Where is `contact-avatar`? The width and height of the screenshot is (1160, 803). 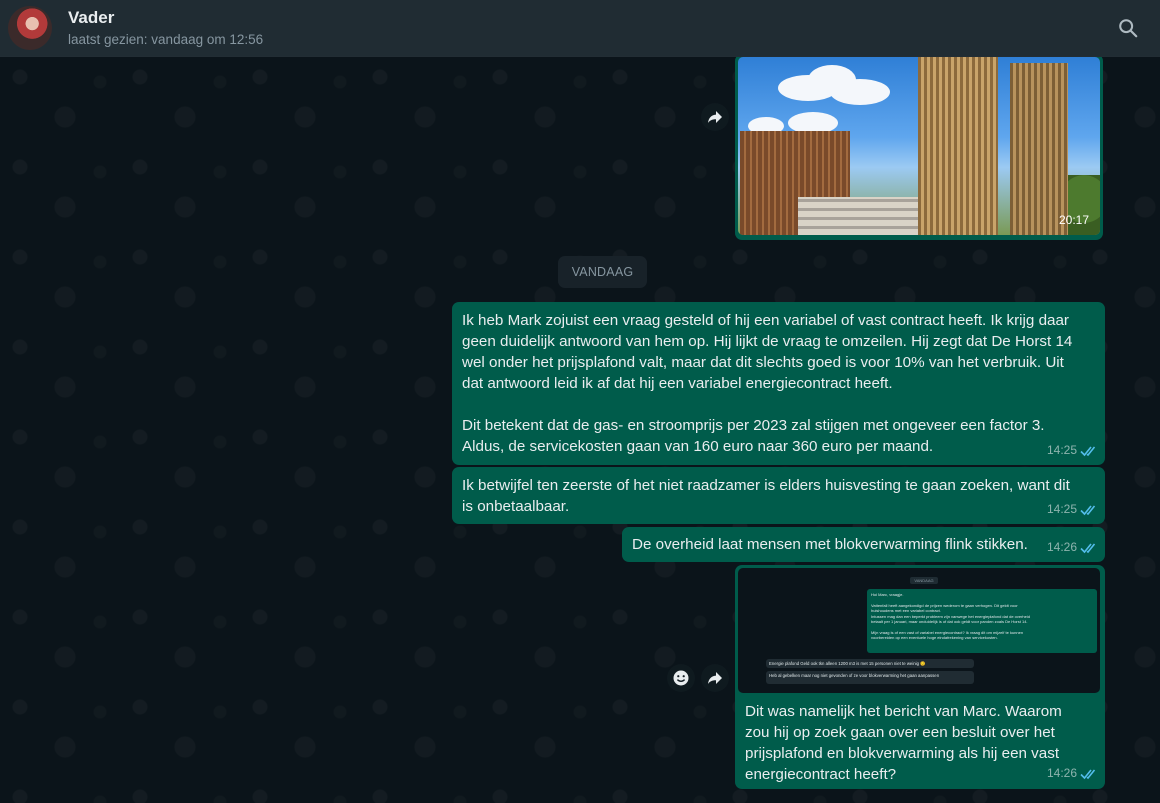 contact-avatar is located at coordinates (30, 28).